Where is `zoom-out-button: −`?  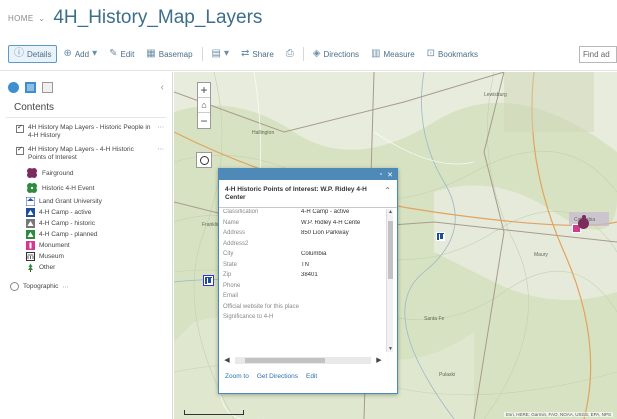
zoom-out-button: − is located at coordinates (204, 120).